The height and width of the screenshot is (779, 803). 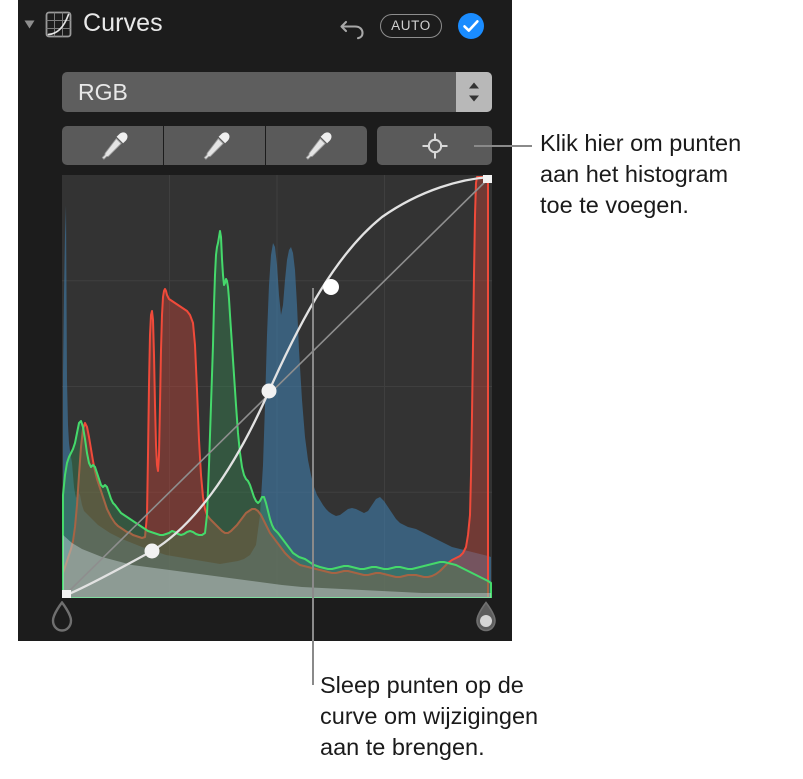 I want to click on curves-icon, so click(x=58, y=24).